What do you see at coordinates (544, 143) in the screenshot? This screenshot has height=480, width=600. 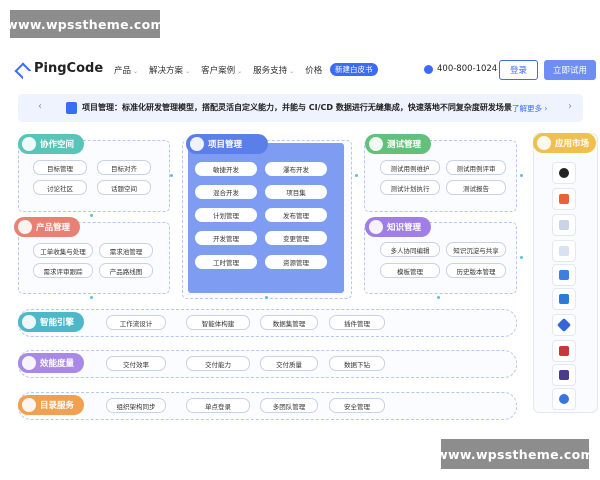 I see `market-icon` at bounding box center [544, 143].